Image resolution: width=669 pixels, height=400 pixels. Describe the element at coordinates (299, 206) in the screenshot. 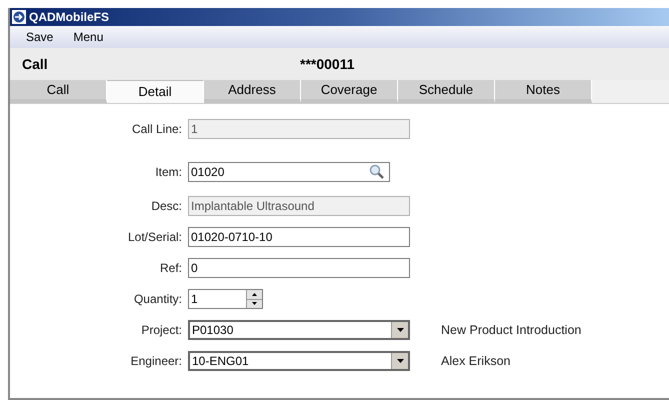

I see `readonly-field: Implantable Ultrasound` at that location.